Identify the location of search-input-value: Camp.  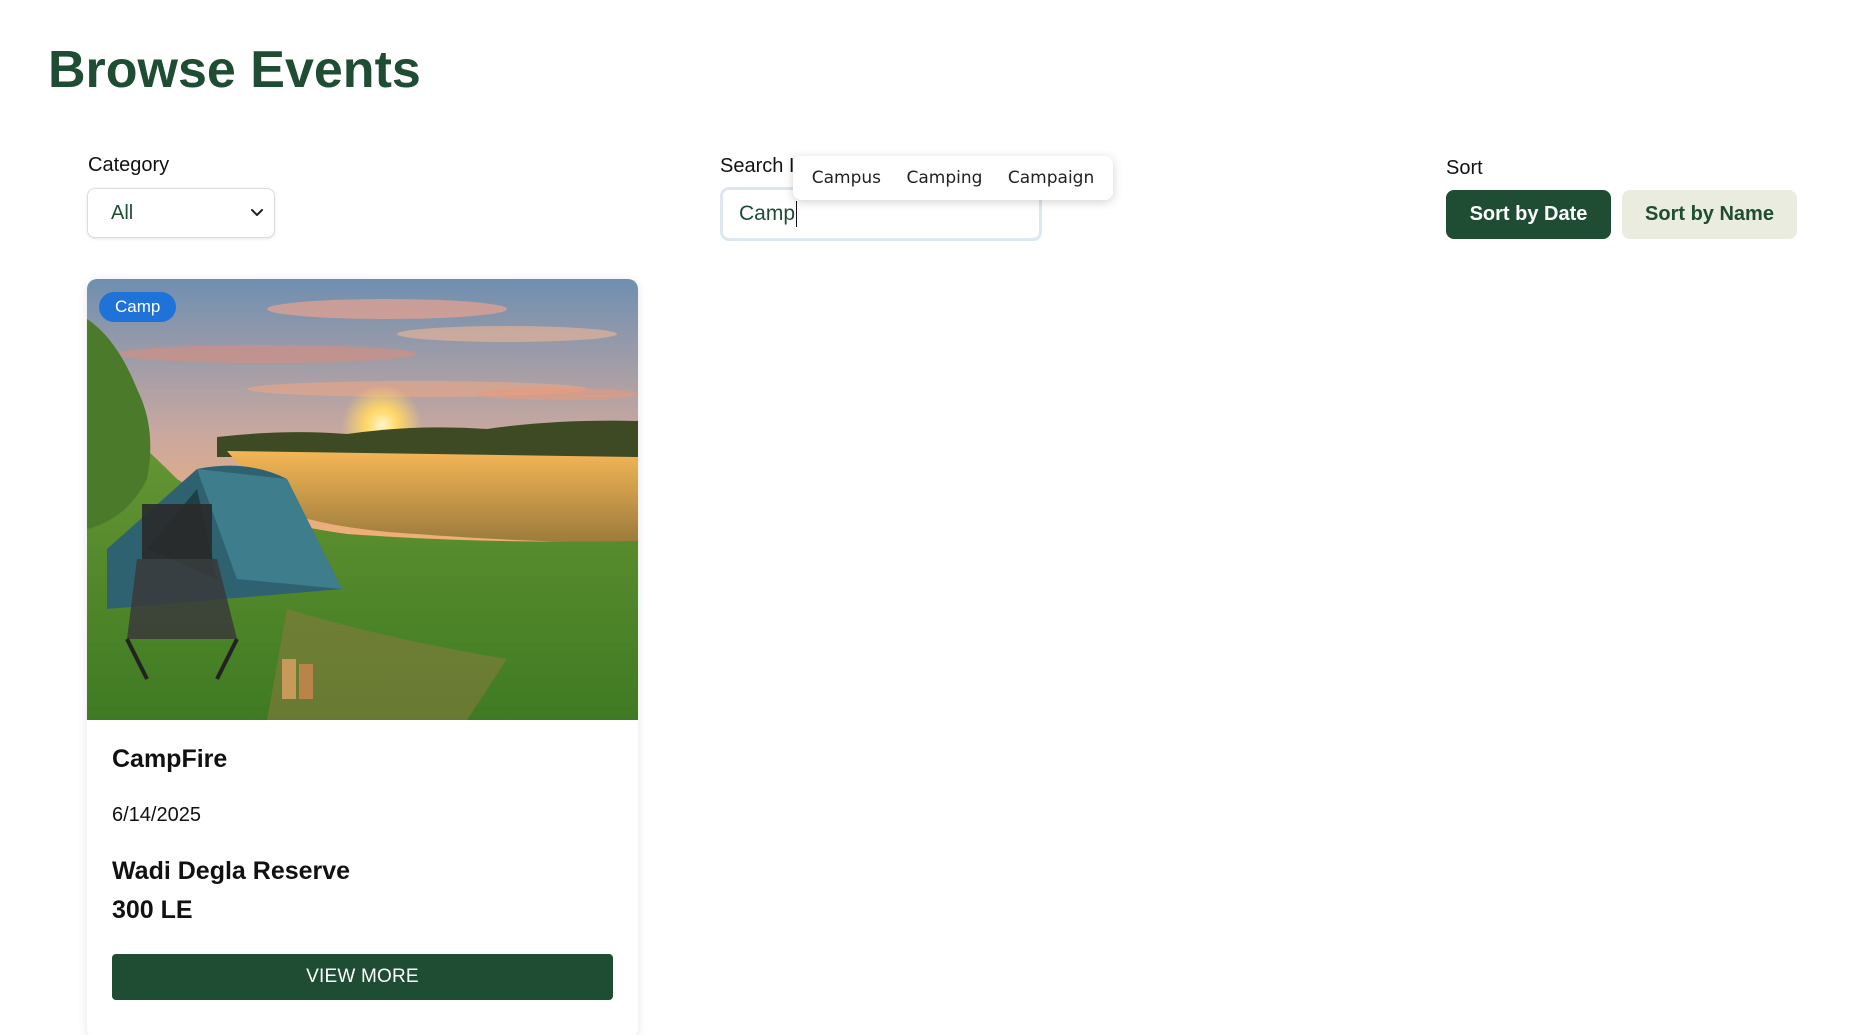
(767, 213).